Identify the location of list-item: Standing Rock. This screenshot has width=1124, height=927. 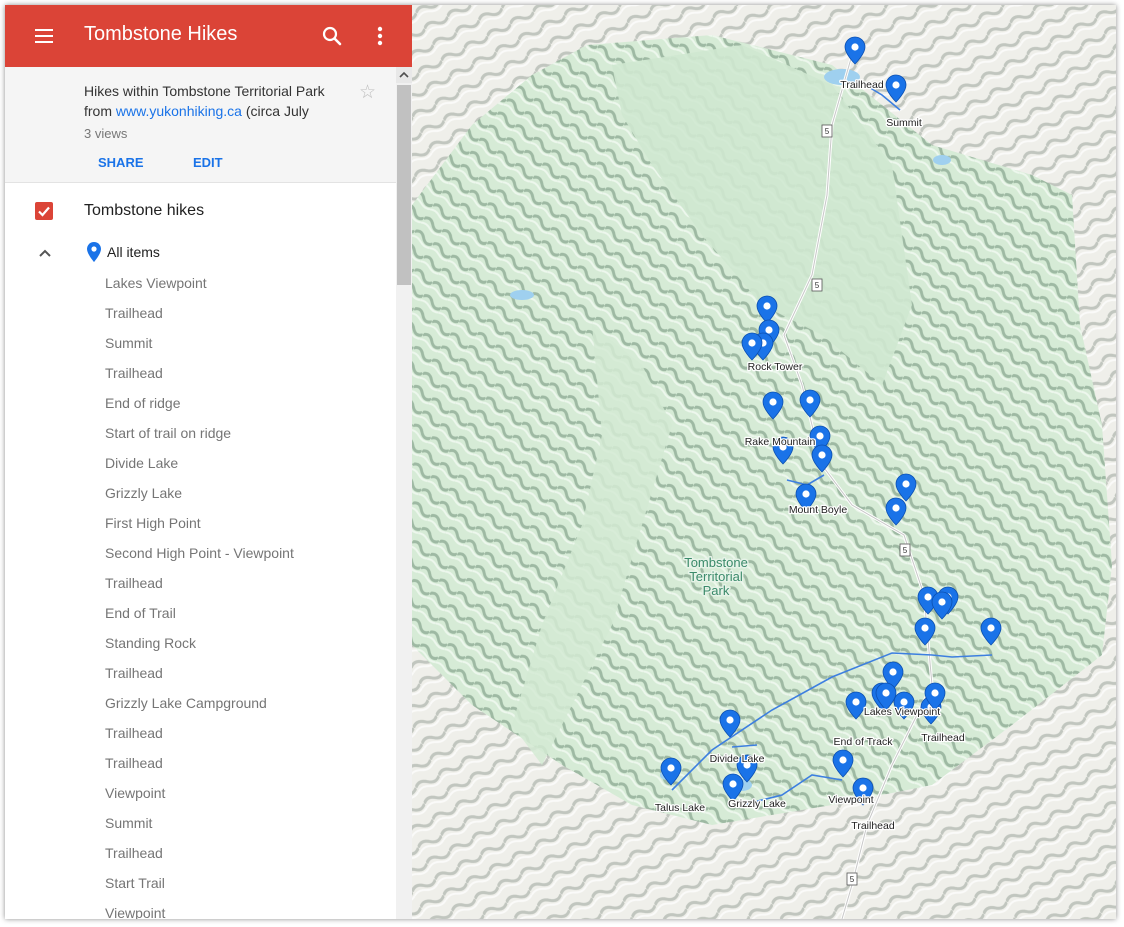
(250, 647).